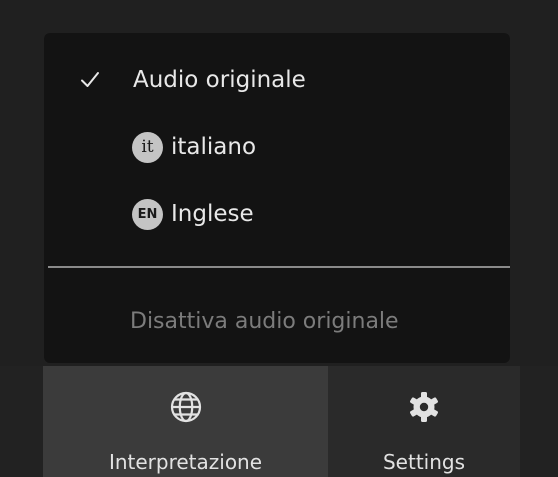  What do you see at coordinates (277, 214) in the screenshot?
I see `menu-item-language-english: EN Inglese` at bounding box center [277, 214].